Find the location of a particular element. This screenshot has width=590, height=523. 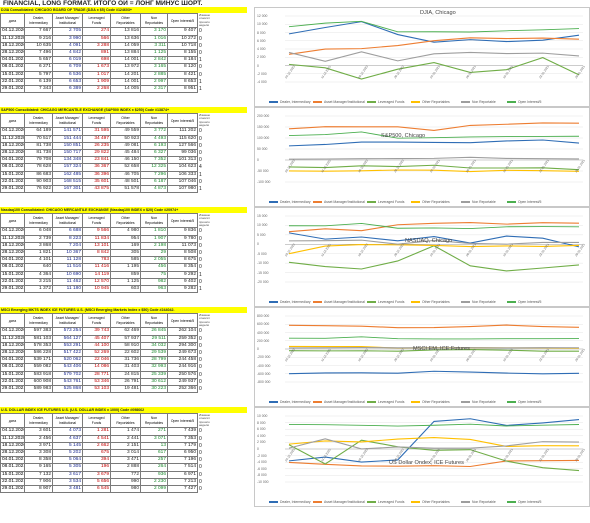

value-cell: 29 822 is located at coordinates (96, 153).